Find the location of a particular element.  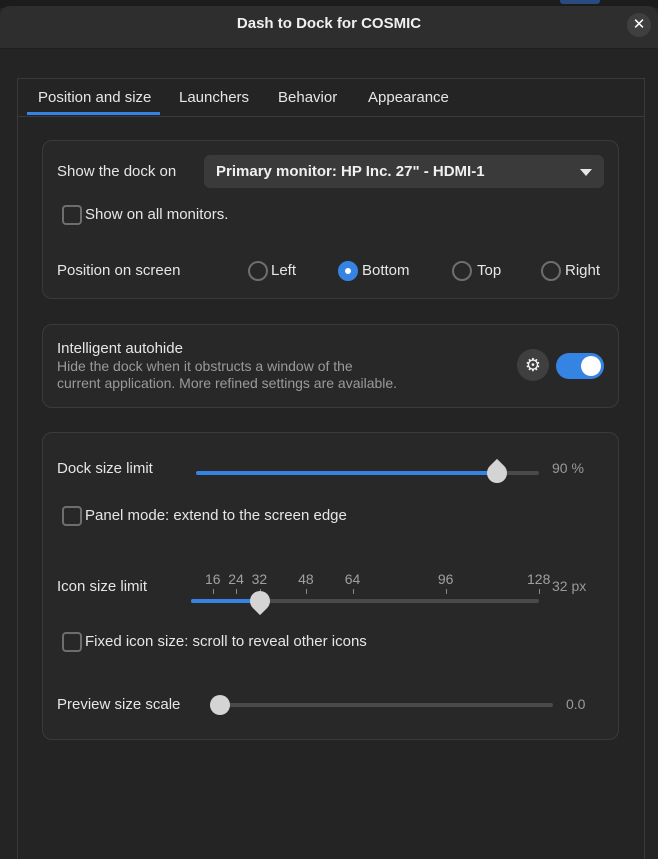

toggle-knob is located at coordinates (591, 366).